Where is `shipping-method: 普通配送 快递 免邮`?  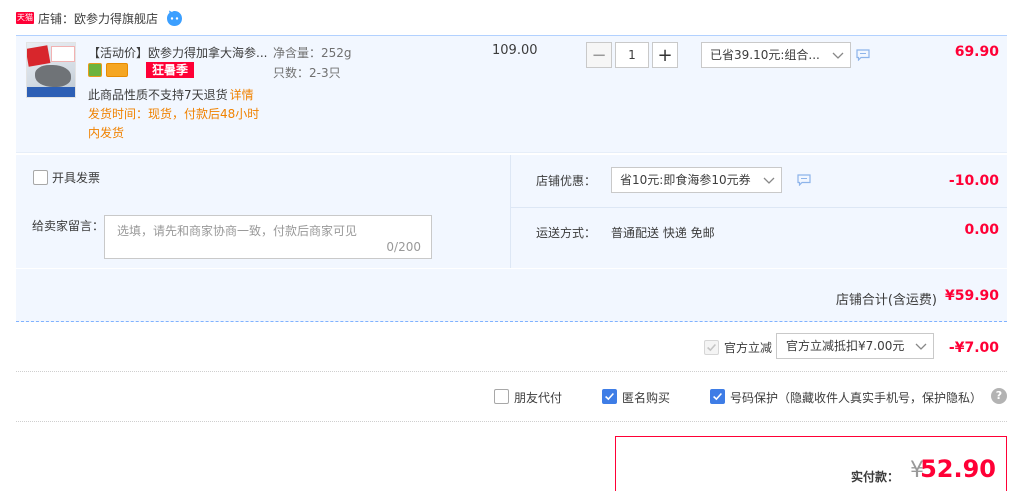
shipping-method: 普通配送 快递 免邮 is located at coordinates (663, 233).